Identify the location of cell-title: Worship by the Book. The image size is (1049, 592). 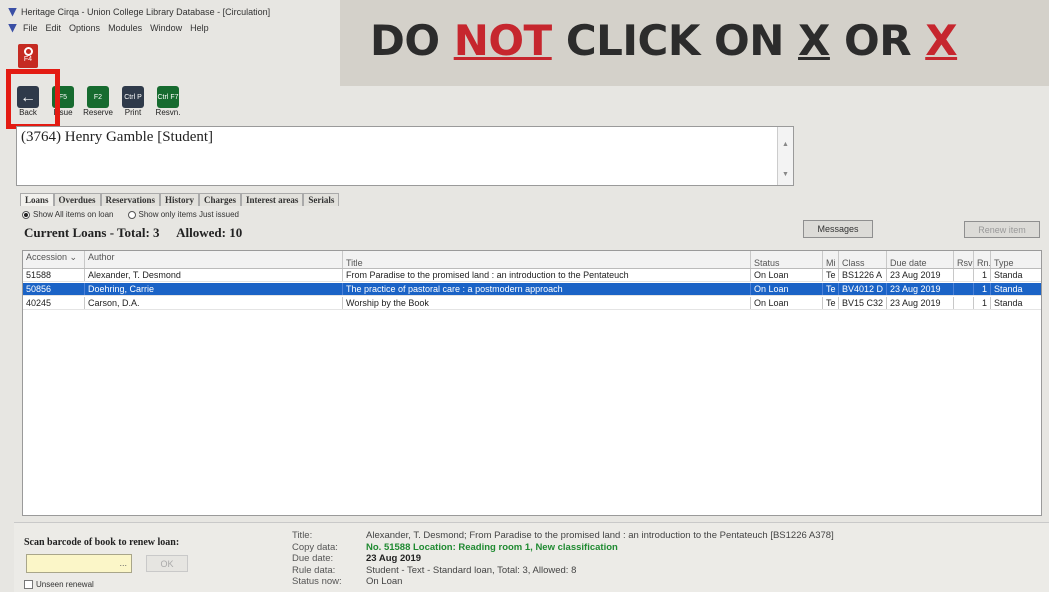
(547, 303).